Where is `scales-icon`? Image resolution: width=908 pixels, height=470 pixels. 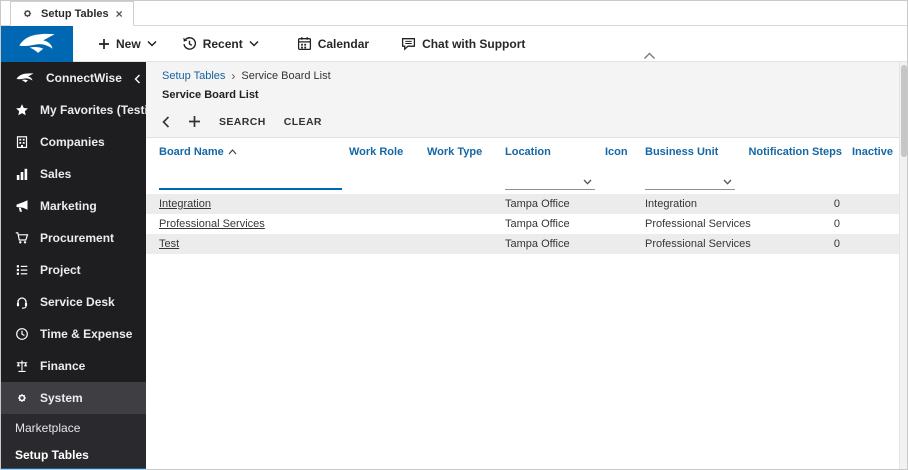
scales-icon is located at coordinates (22, 366).